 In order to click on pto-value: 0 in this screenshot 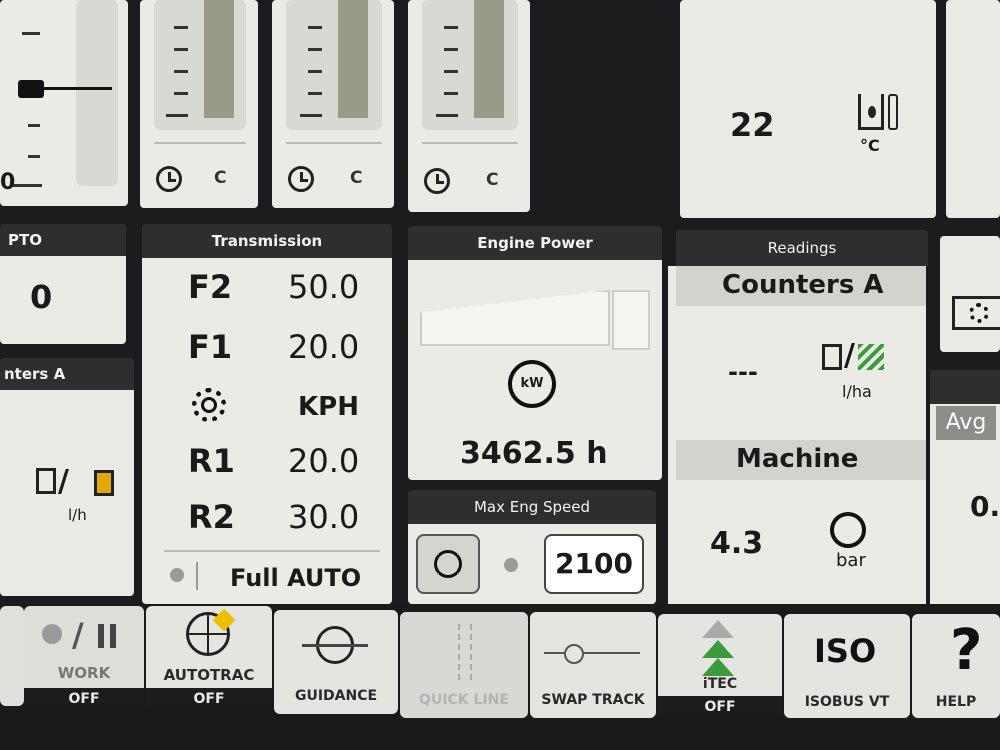, I will do `click(41, 297)`.